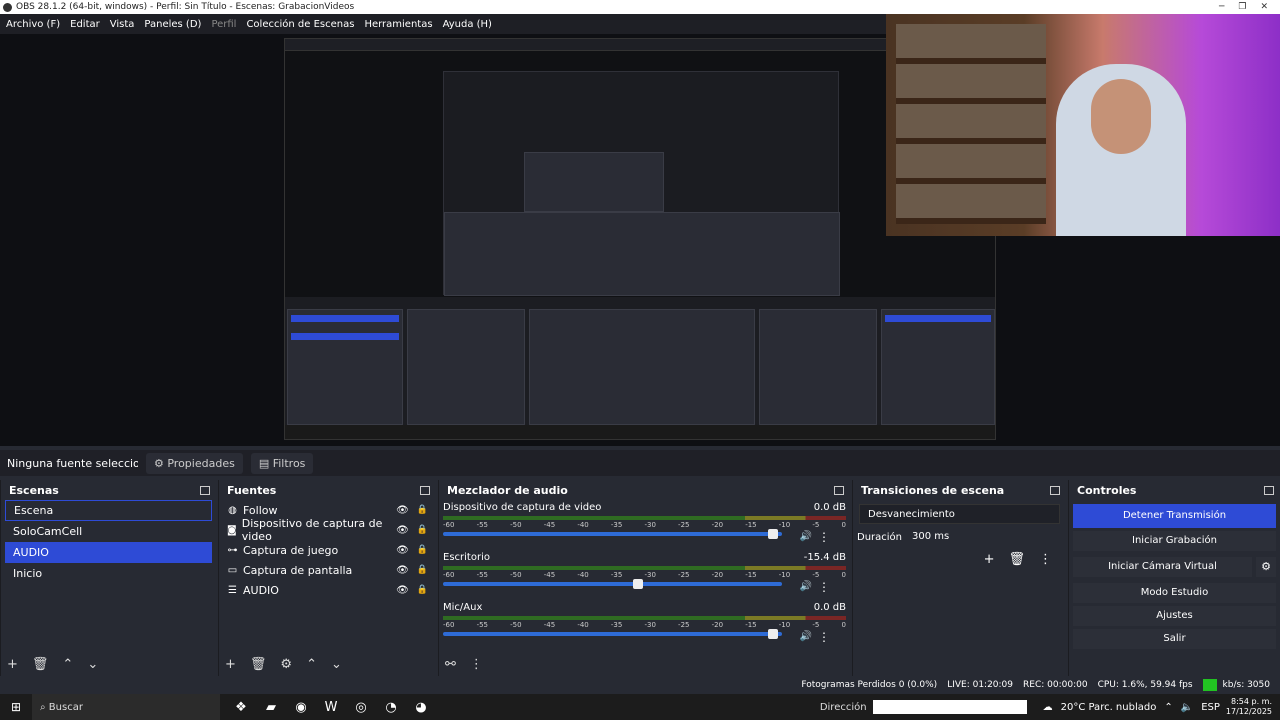  Describe the element at coordinates (1249, 707) in the screenshot. I see `clock: 8:54 p. m. 17/12/2025` at that location.